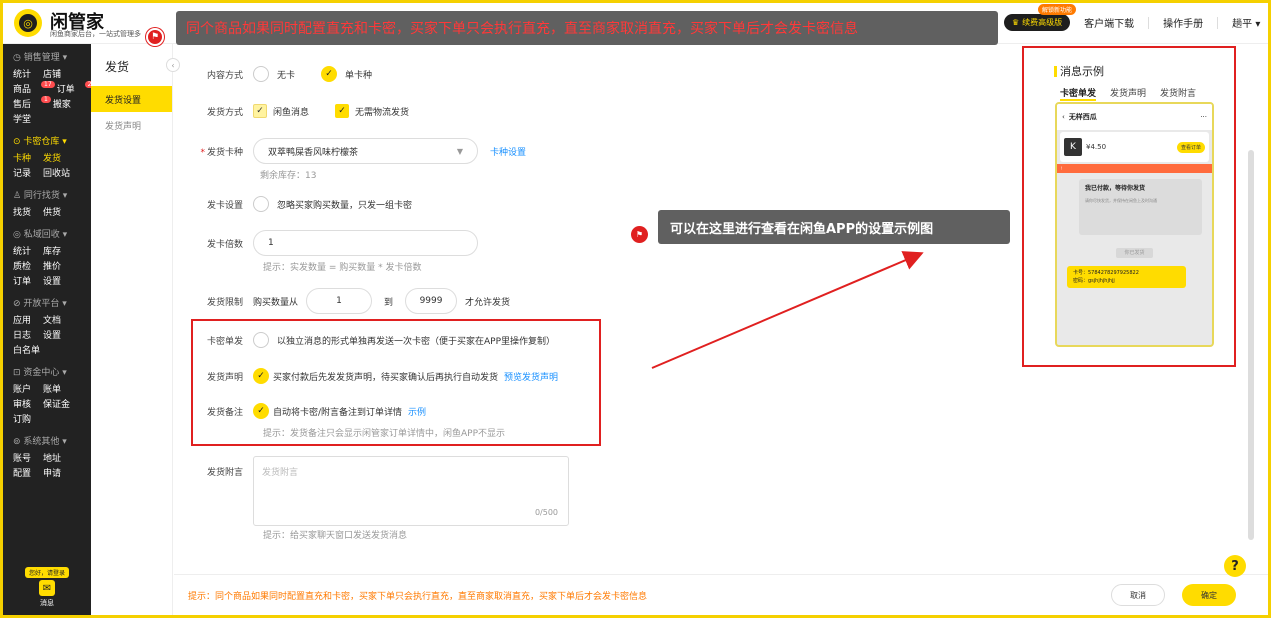 The image size is (1271, 618). I want to click on checkbox-checked-icon: ✓, so click(342, 111).